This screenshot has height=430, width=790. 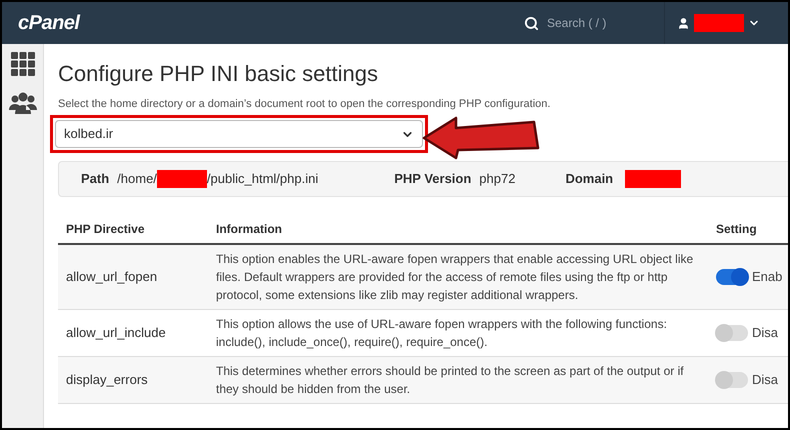 I want to click on column-header: PHP Directive, so click(x=105, y=229).